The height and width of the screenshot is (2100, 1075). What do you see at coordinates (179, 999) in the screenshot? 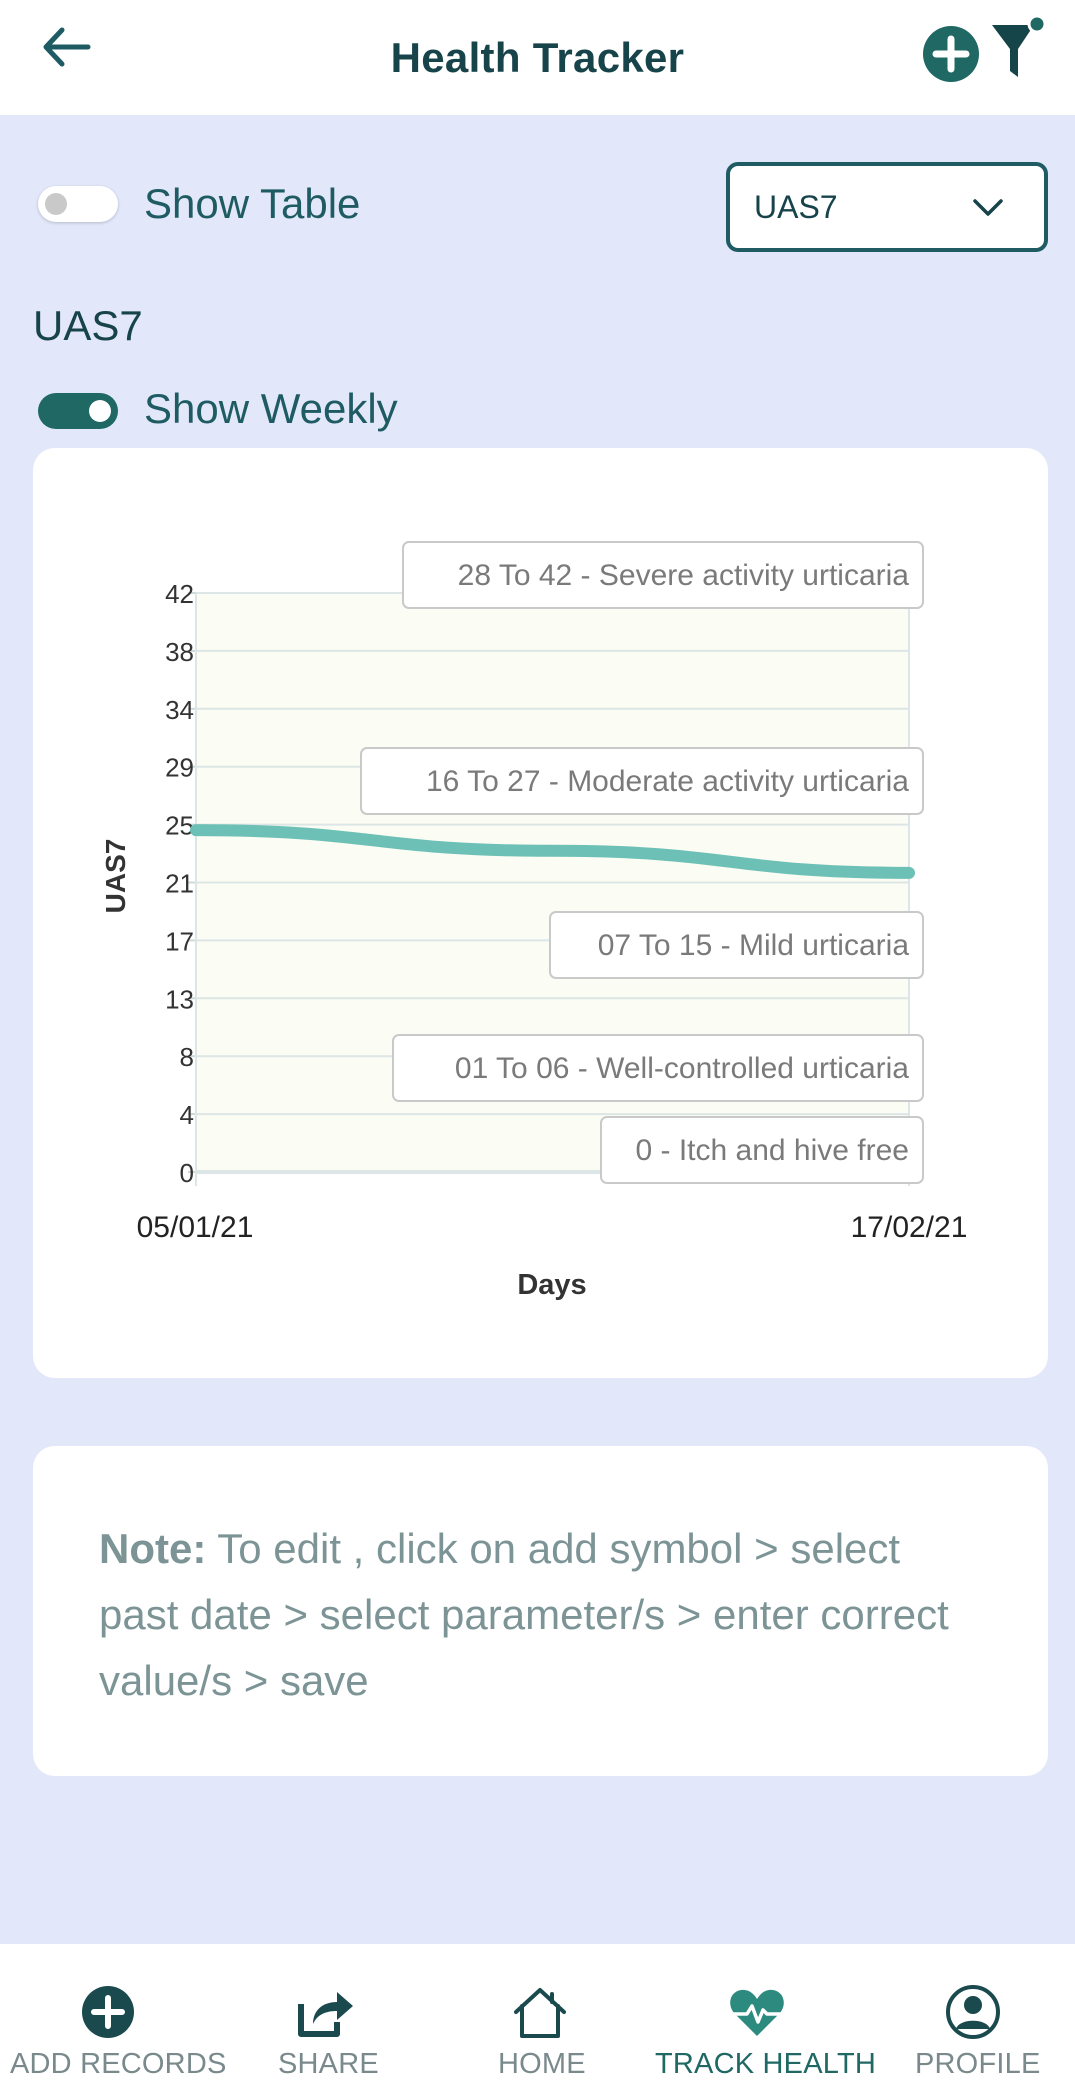
I see `y-tick-label: 13` at bounding box center [179, 999].